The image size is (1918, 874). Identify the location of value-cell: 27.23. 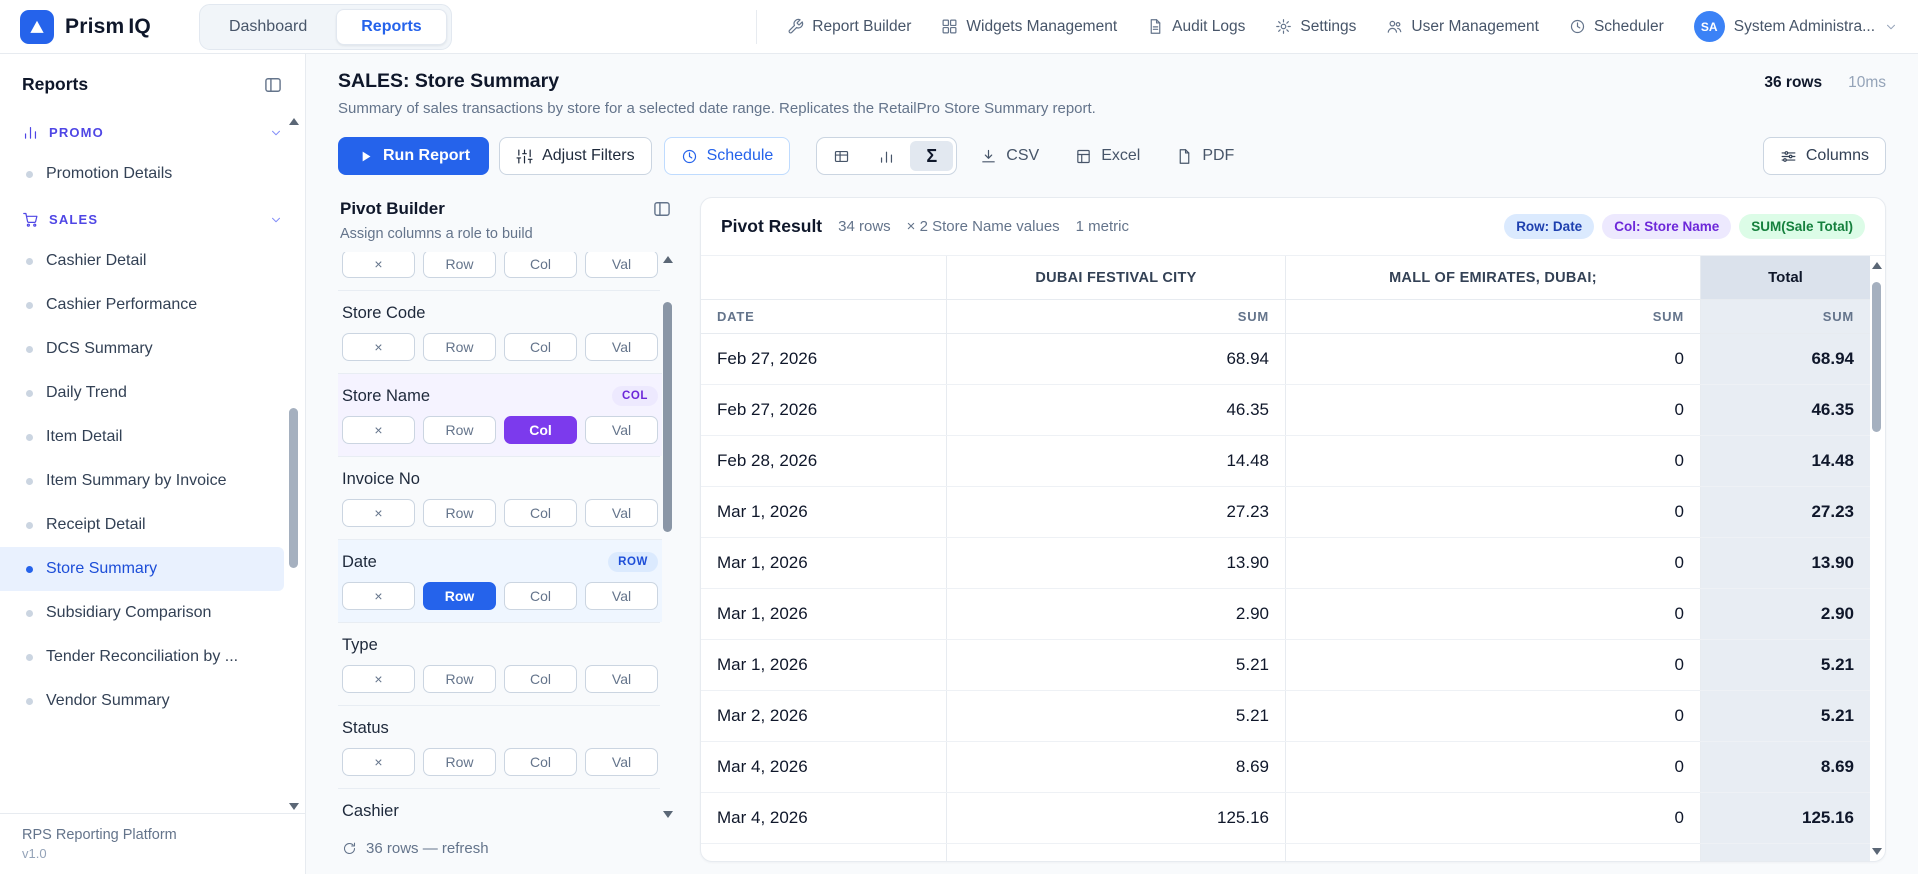
(1115, 512).